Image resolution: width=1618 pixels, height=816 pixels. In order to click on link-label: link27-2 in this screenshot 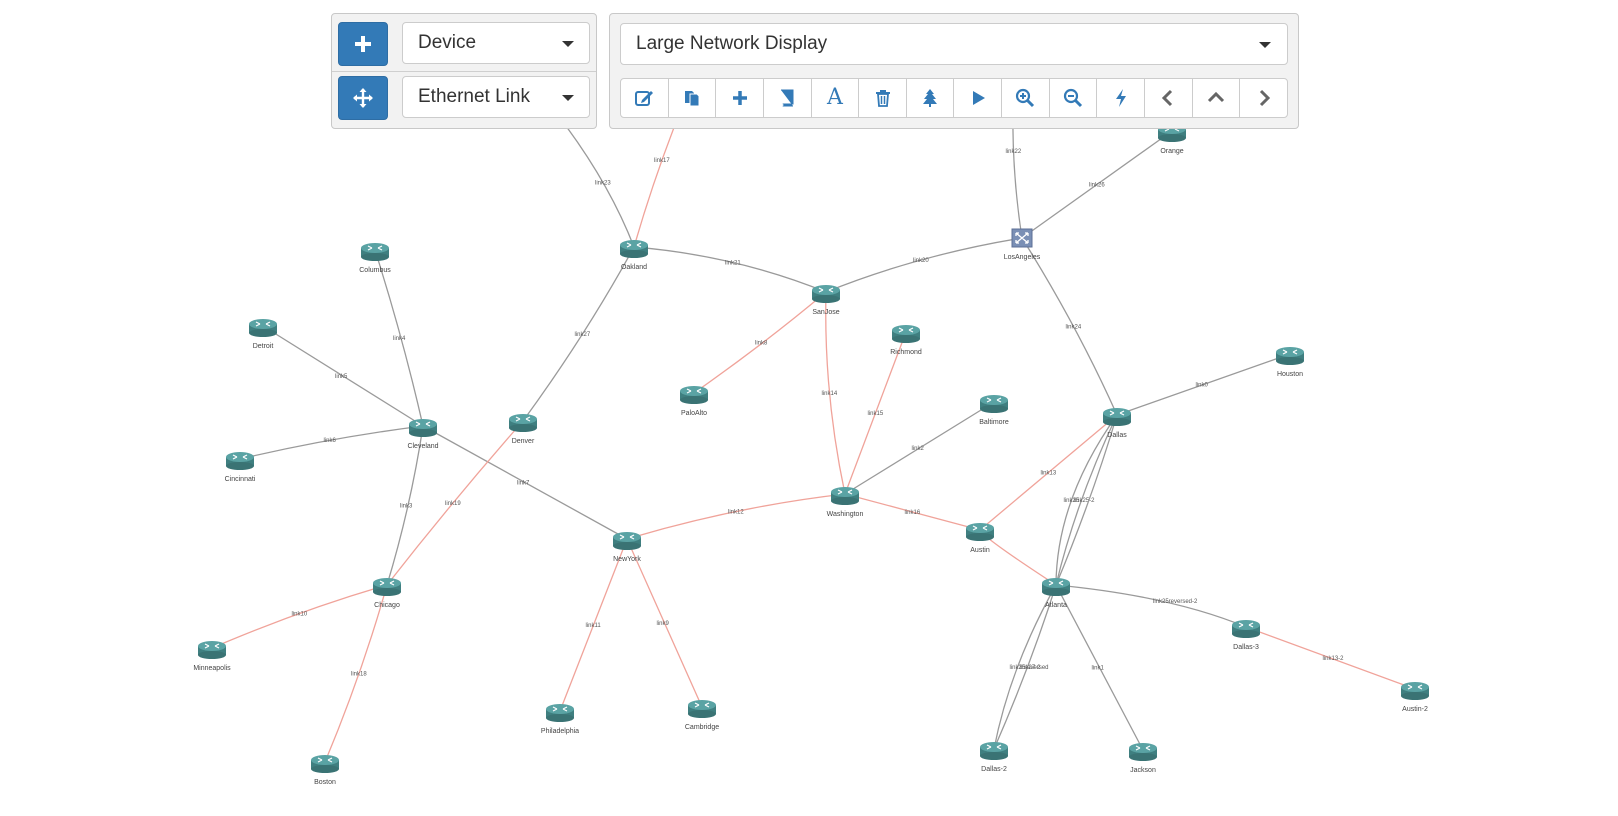, I will do `click(1031, 668)`.